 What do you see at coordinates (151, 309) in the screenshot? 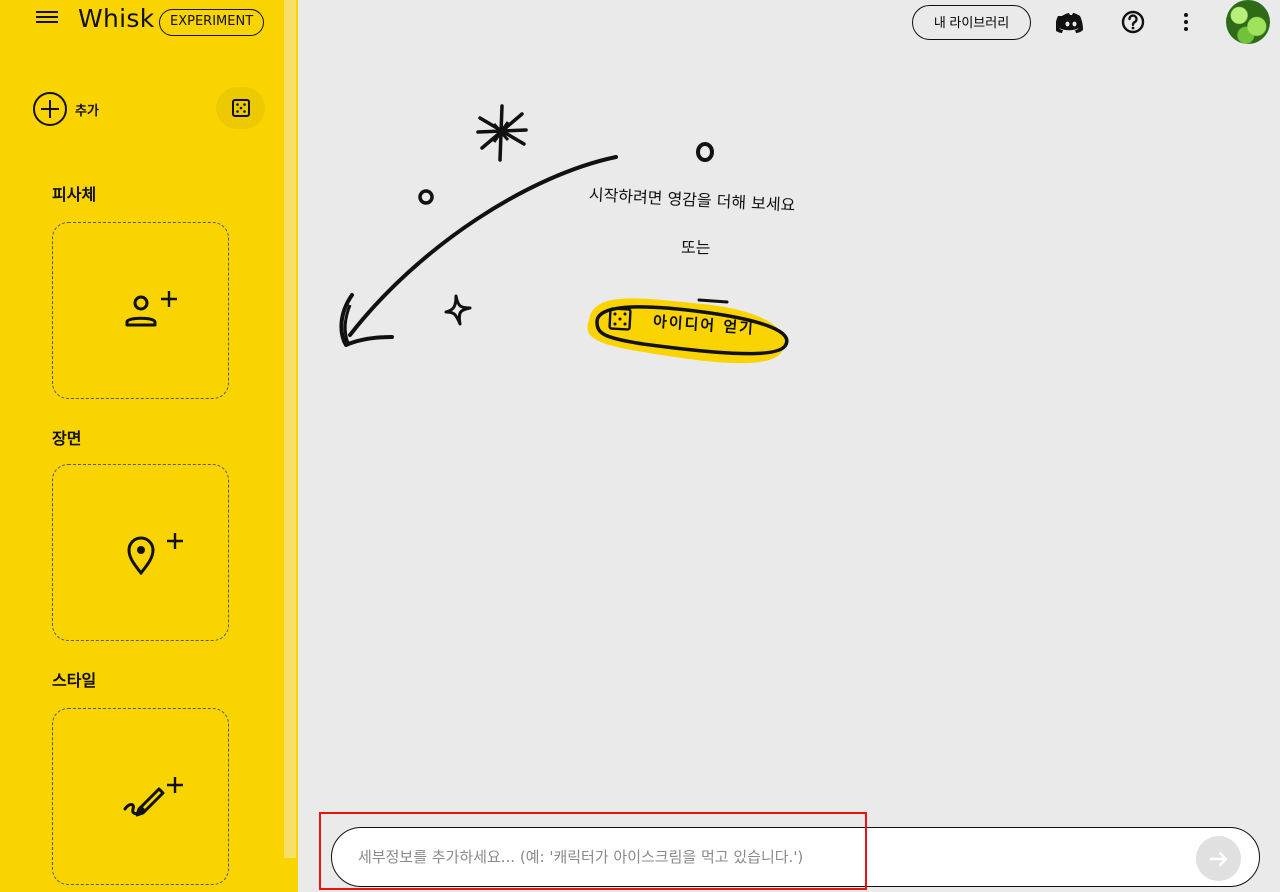
I see `person-add-icon` at bounding box center [151, 309].